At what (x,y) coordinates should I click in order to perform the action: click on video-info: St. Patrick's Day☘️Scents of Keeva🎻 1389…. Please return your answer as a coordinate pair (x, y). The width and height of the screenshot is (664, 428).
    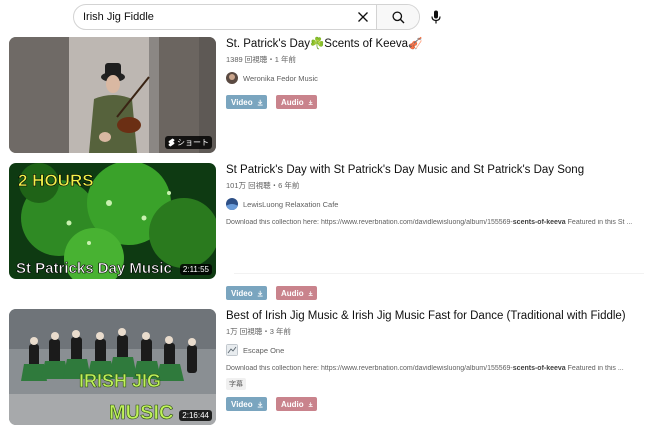
    Looking at the image, I should click on (436, 60).